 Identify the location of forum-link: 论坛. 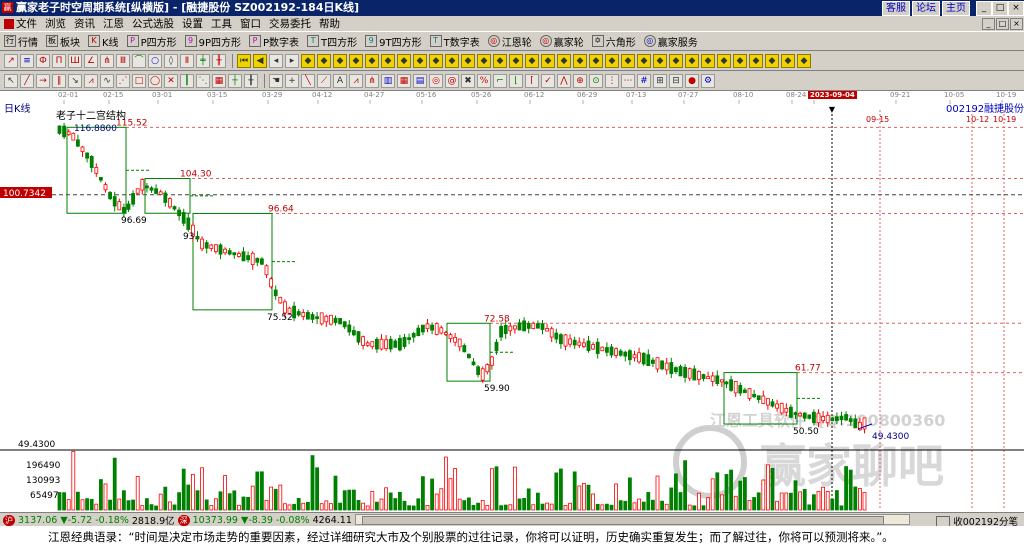
(926, 8).